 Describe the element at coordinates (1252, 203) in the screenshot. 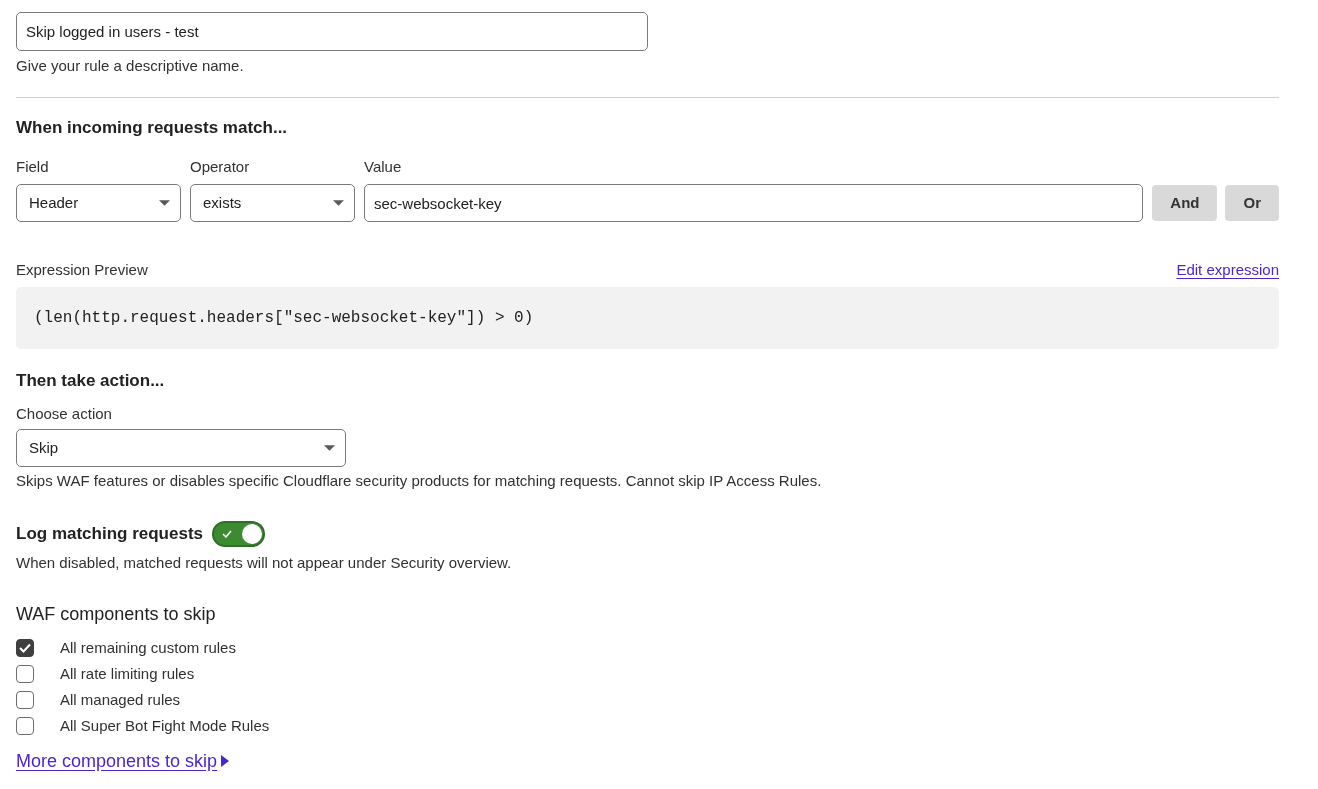

I see `logic-button: Or` at that location.